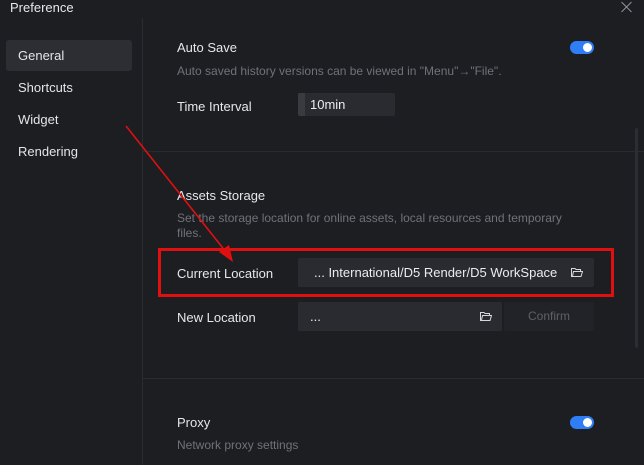 The width and height of the screenshot is (644, 465). Describe the element at coordinates (216, 317) in the screenshot. I see `new-location-label: New Location` at that location.